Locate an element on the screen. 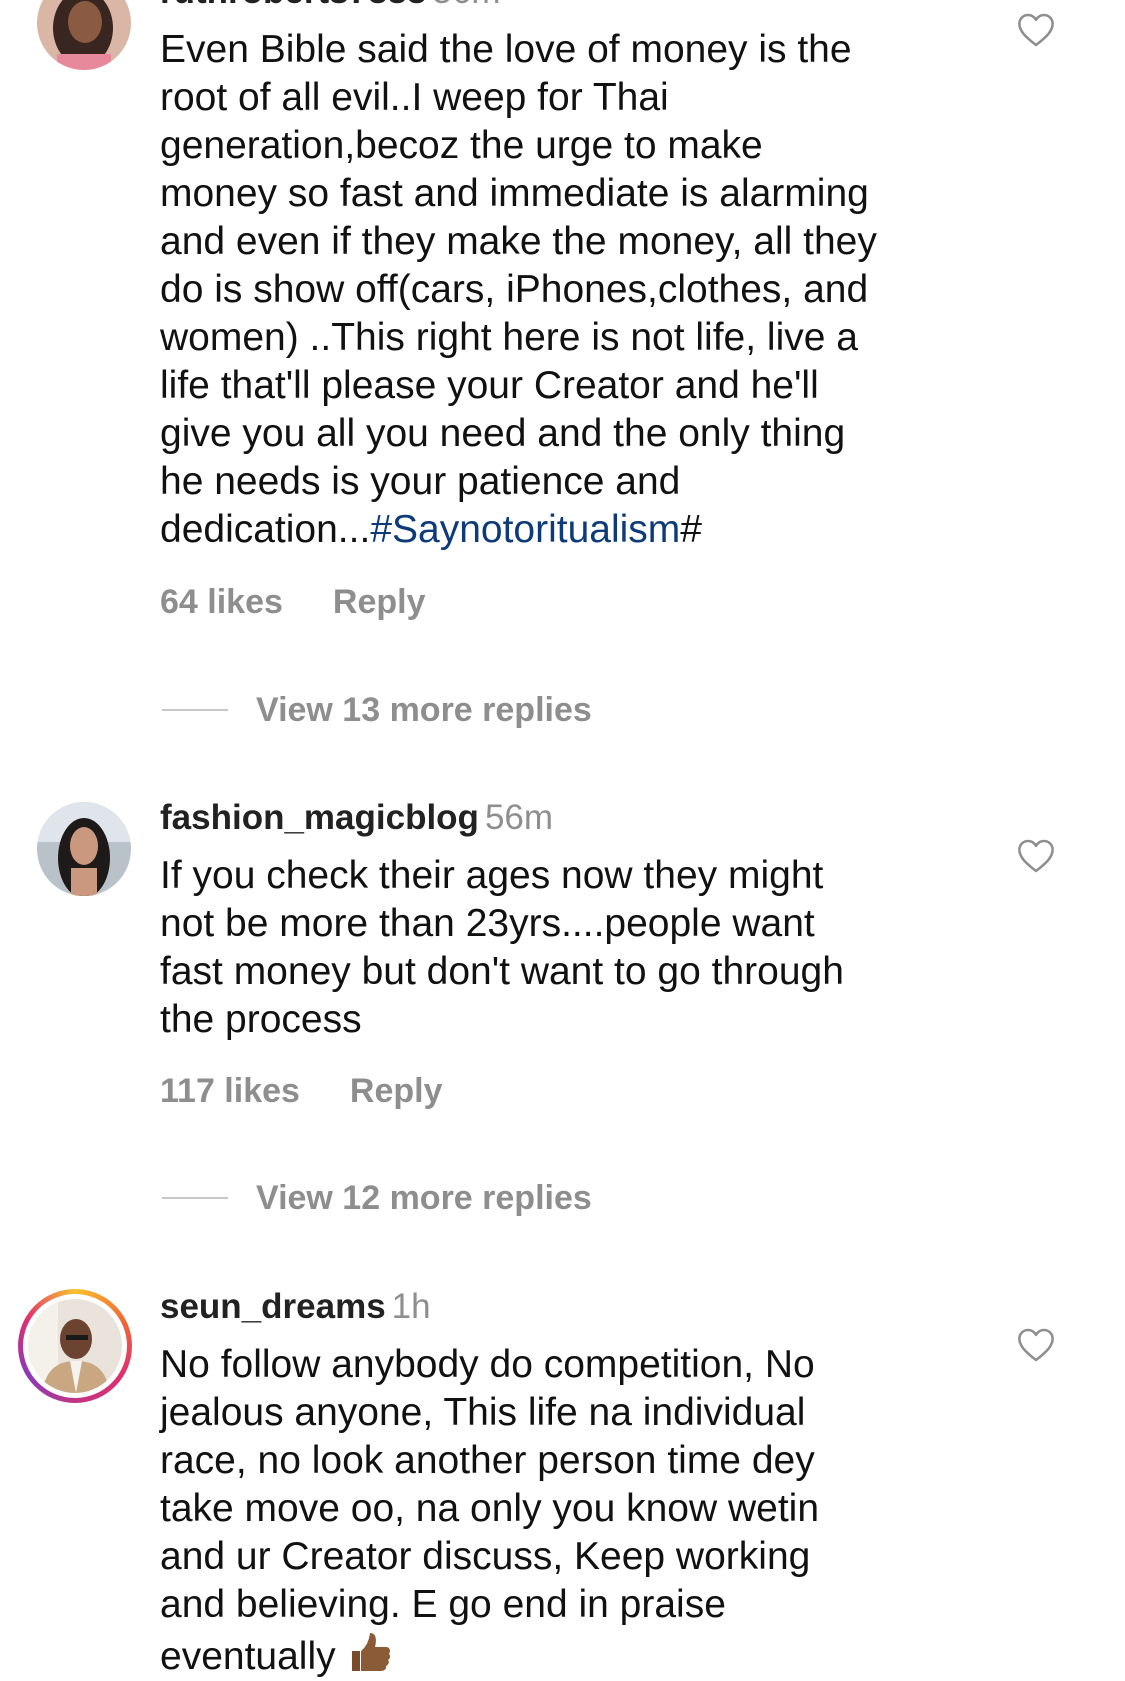 The width and height of the screenshot is (1125, 1681). avatar-photo is located at coordinates (75, 1346).